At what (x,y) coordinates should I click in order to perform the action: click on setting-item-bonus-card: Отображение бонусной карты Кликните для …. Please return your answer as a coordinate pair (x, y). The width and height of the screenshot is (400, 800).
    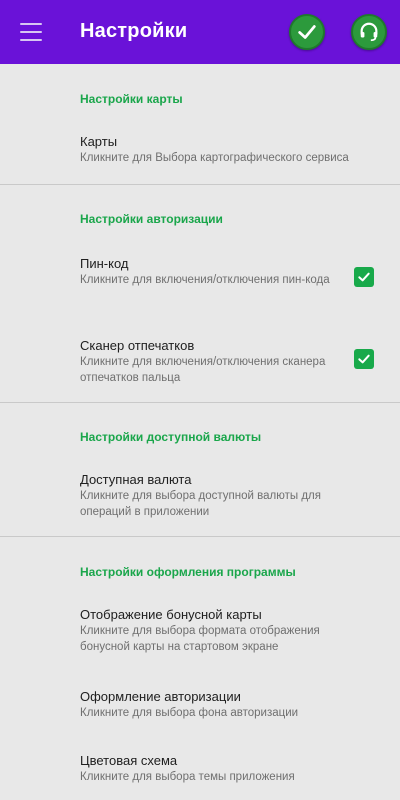
    Looking at the image, I should click on (200, 629).